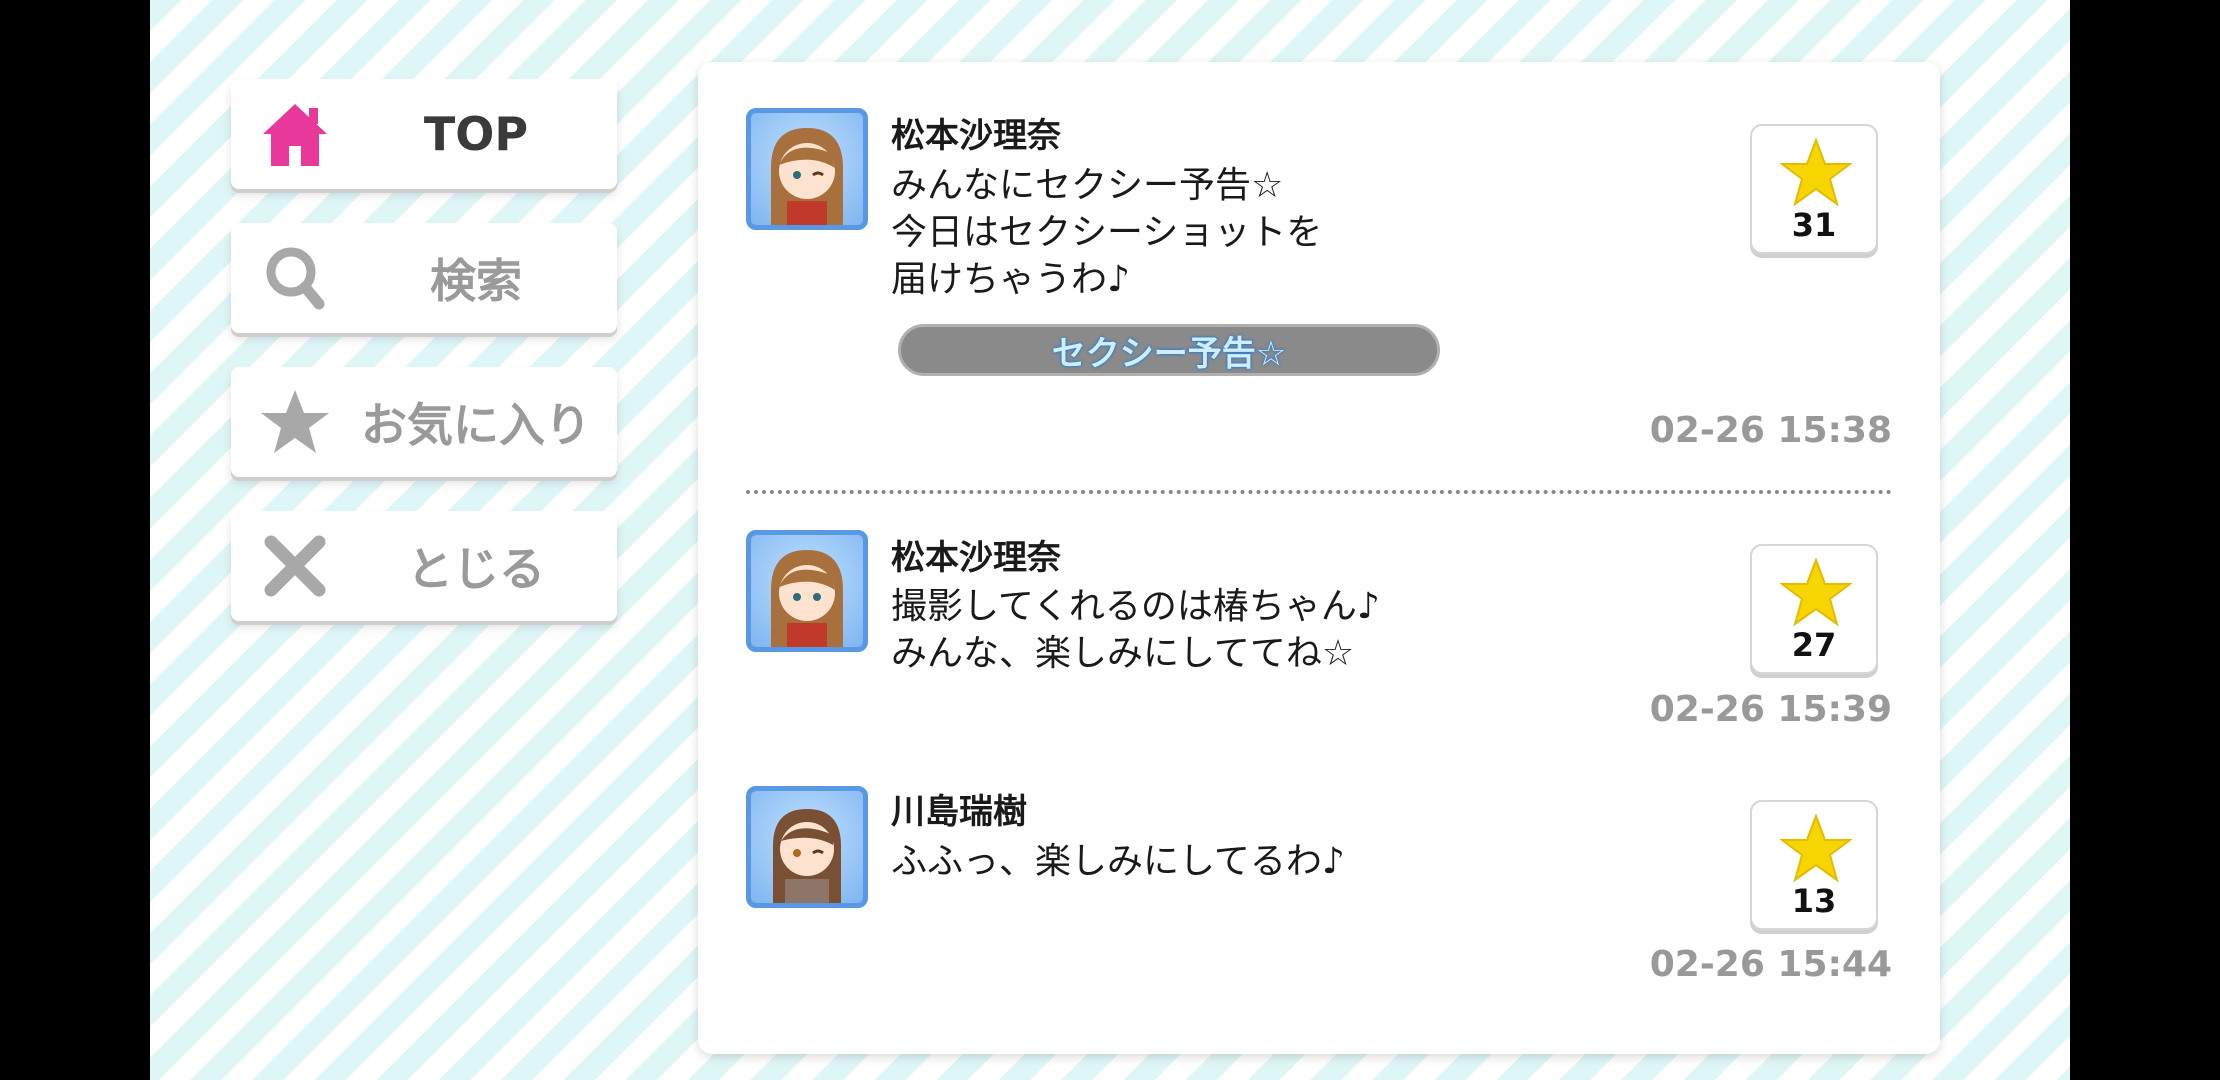  I want to click on close-icon, so click(295, 566).